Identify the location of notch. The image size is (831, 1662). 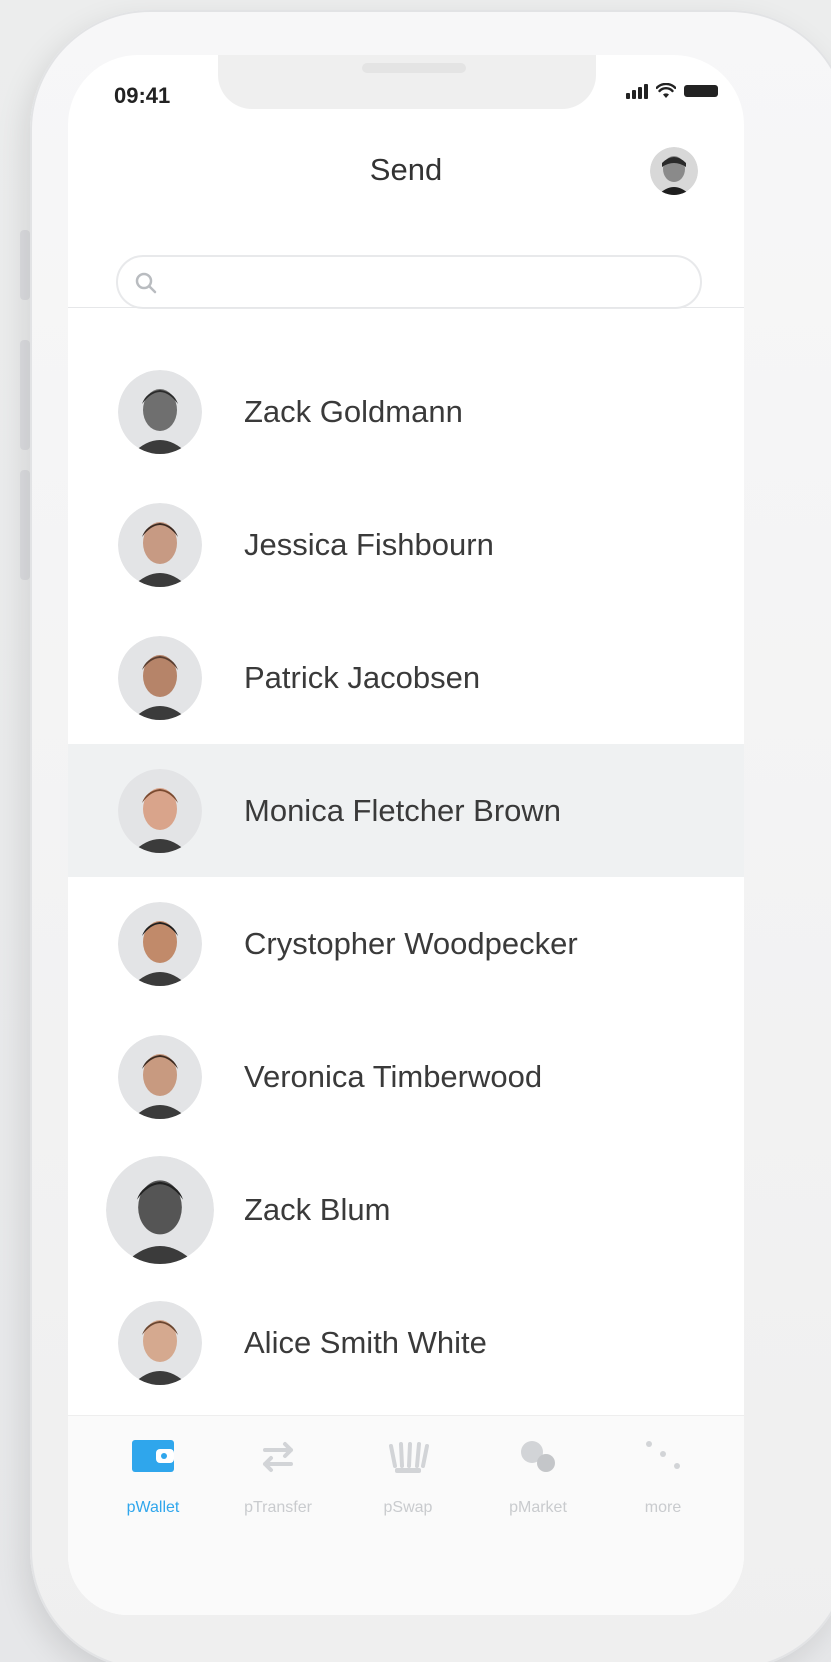
(407, 82).